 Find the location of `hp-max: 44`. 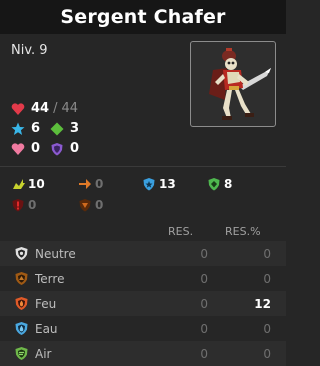

hp-max: 44 is located at coordinates (70, 108).